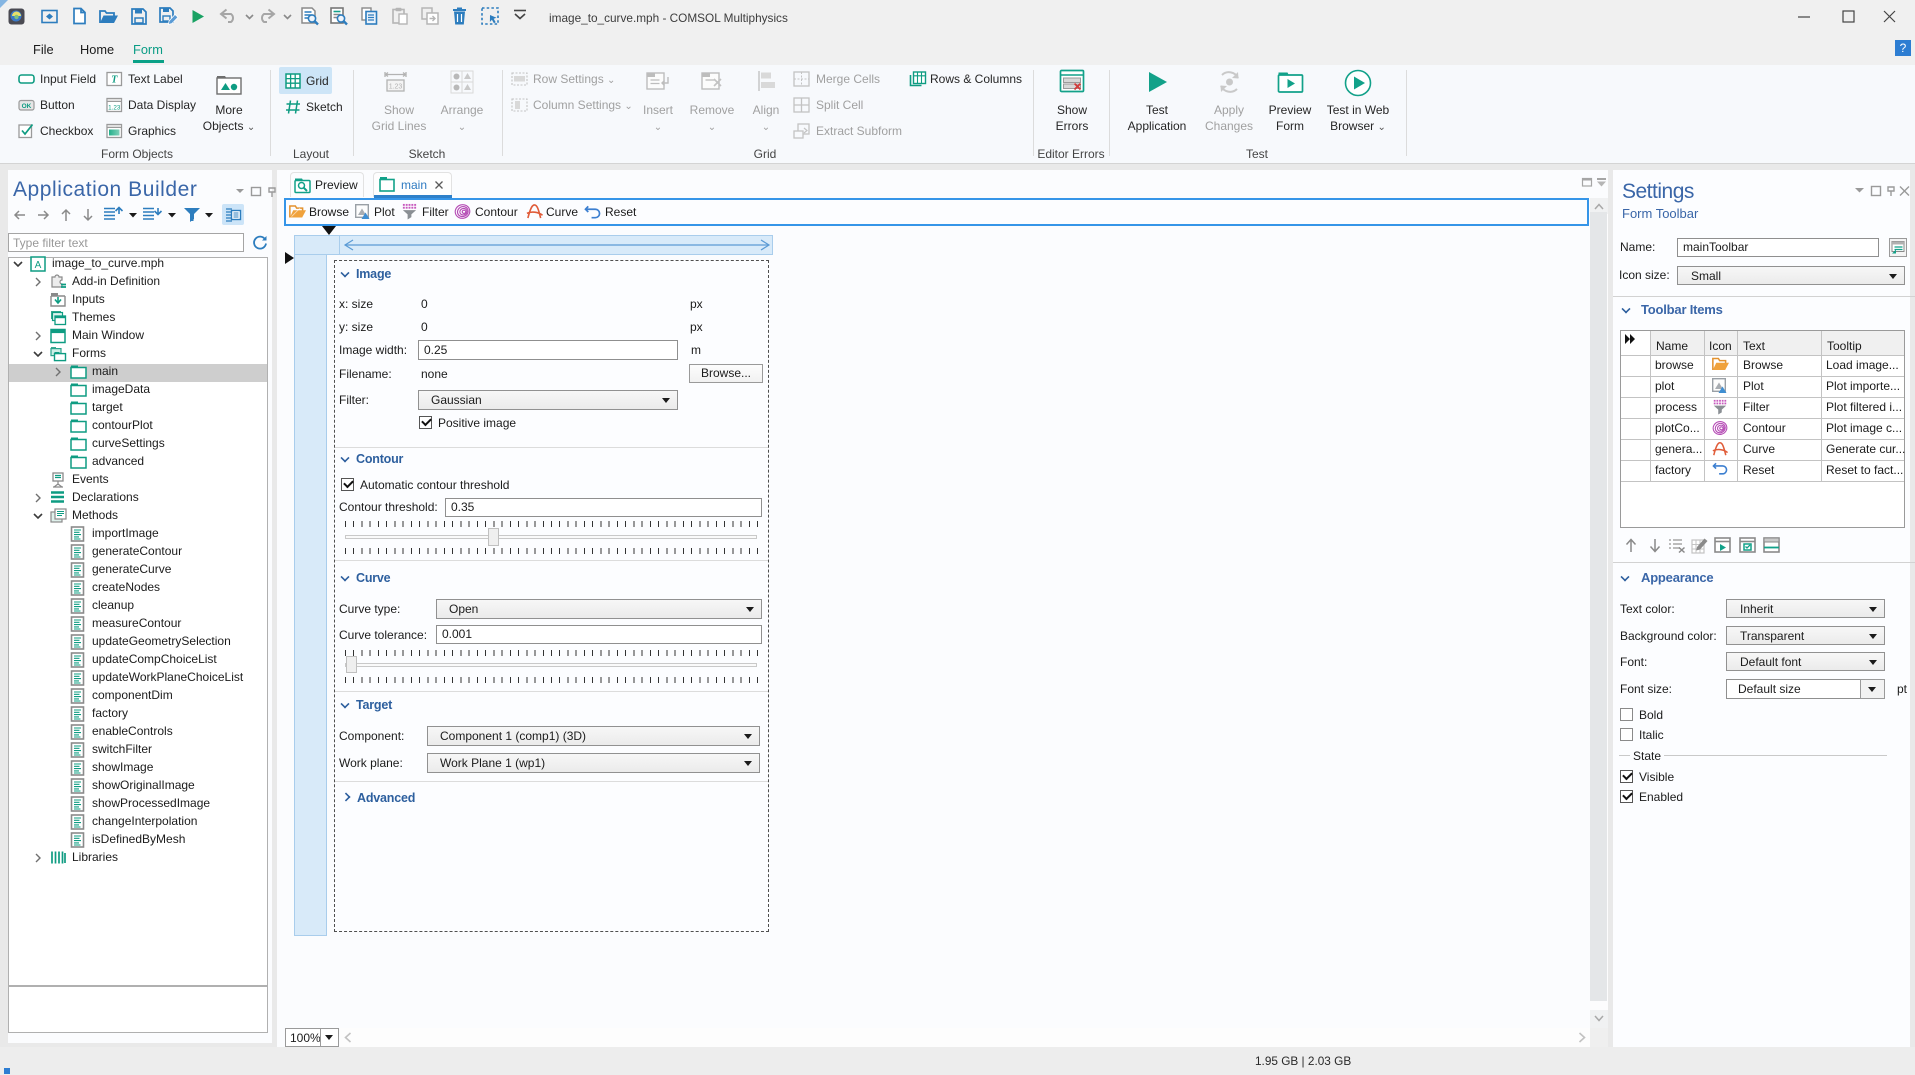  Describe the element at coordinates (114, 80) in the screenshot. I see `svg-text: T` at that location.